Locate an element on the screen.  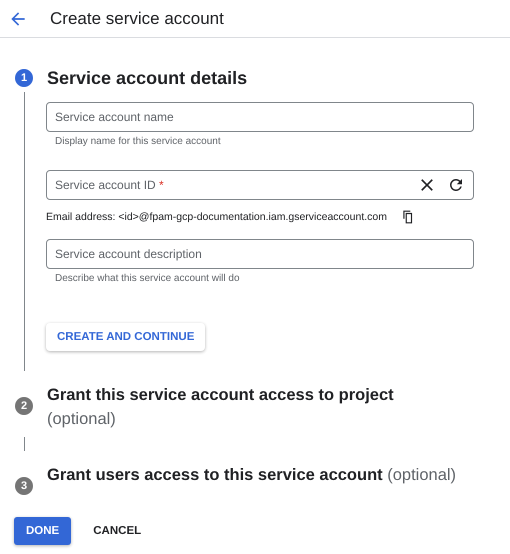
create-and-continue-button: CREATE AND CONTINUE is located at coordinates (126, 337).